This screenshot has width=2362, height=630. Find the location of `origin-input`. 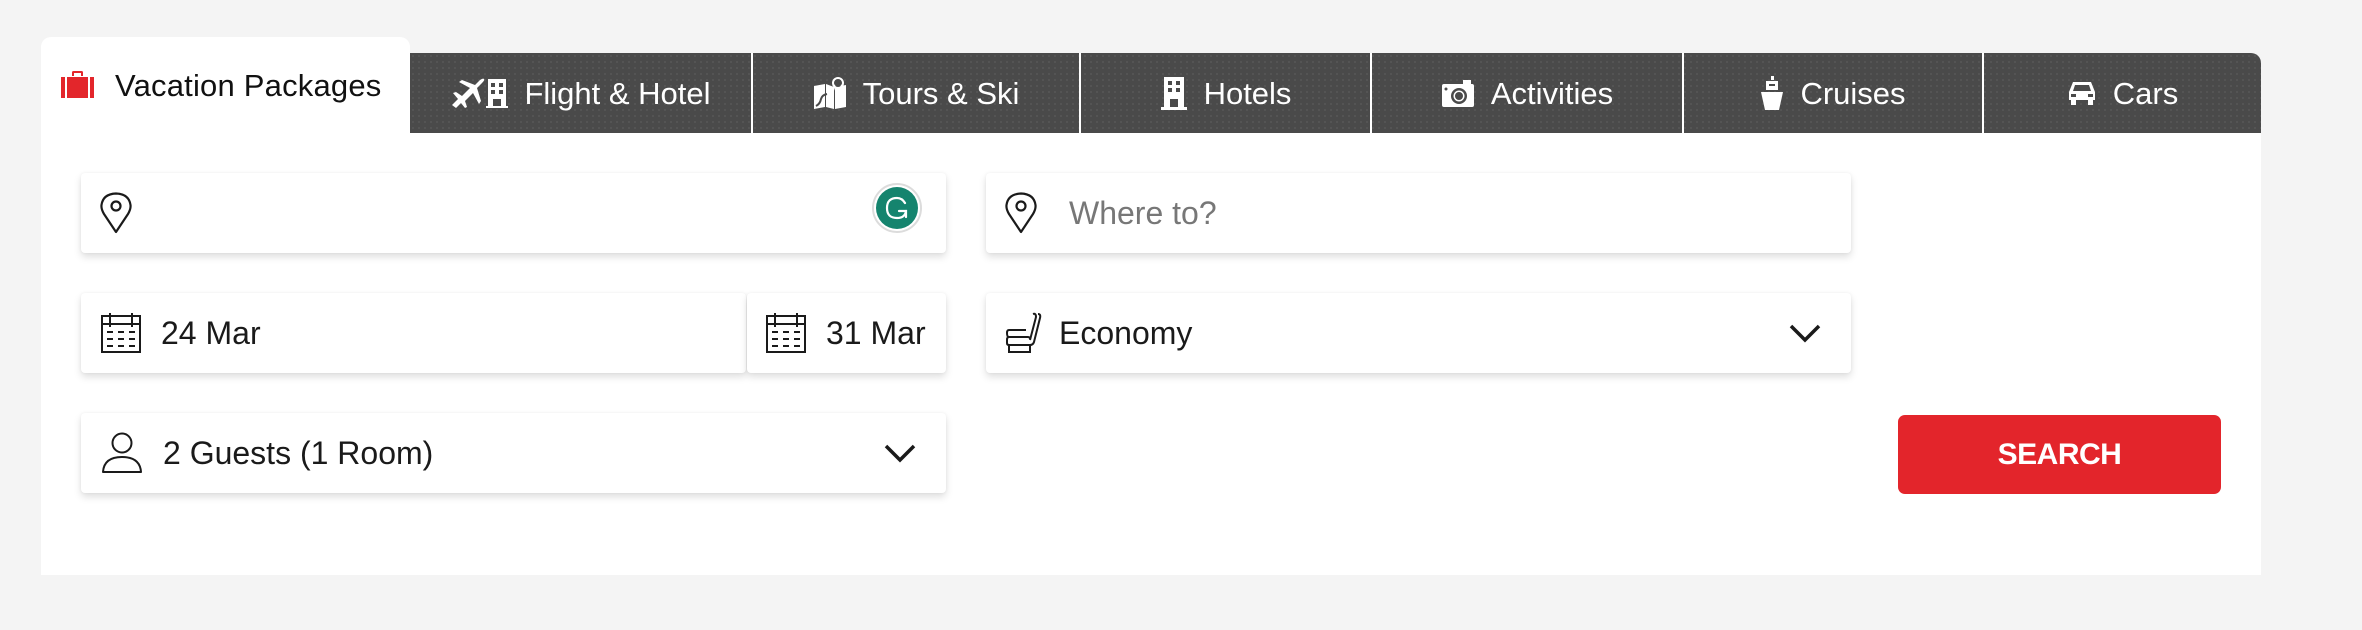

origin-input is located at coordinates (513, 213).